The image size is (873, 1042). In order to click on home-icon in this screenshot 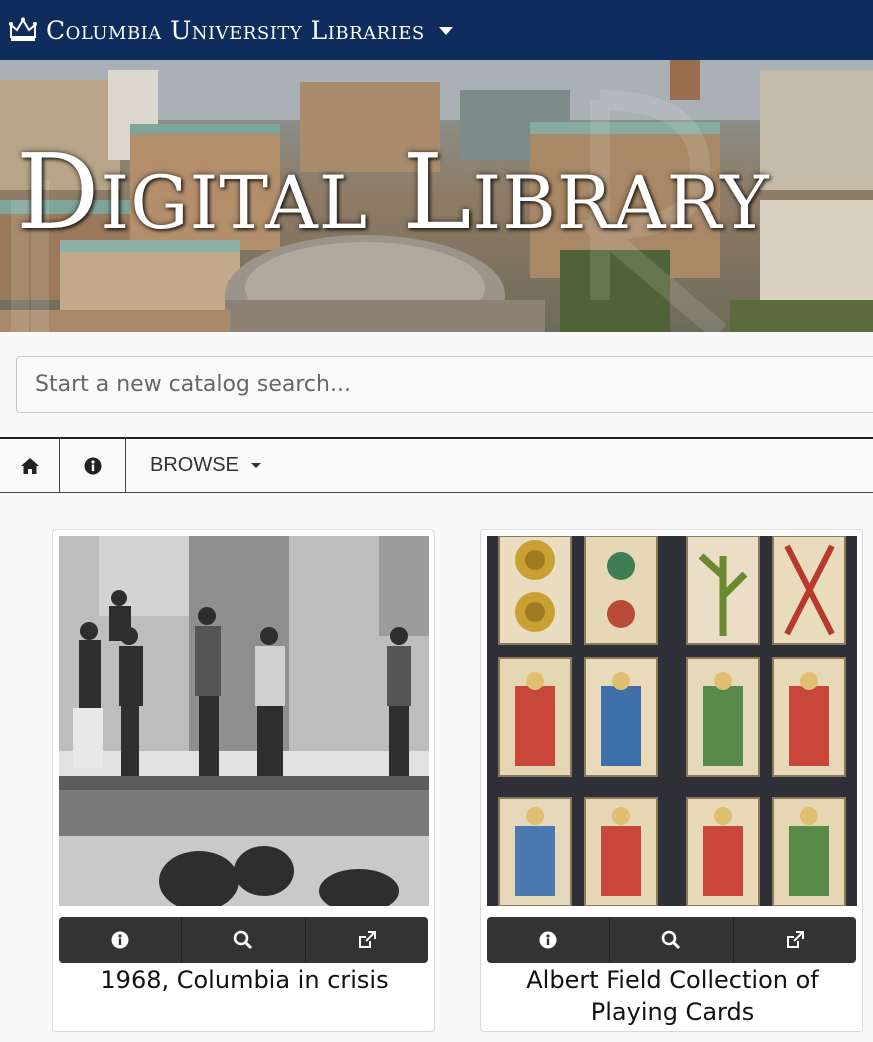, I will do `click(29, 465)`.